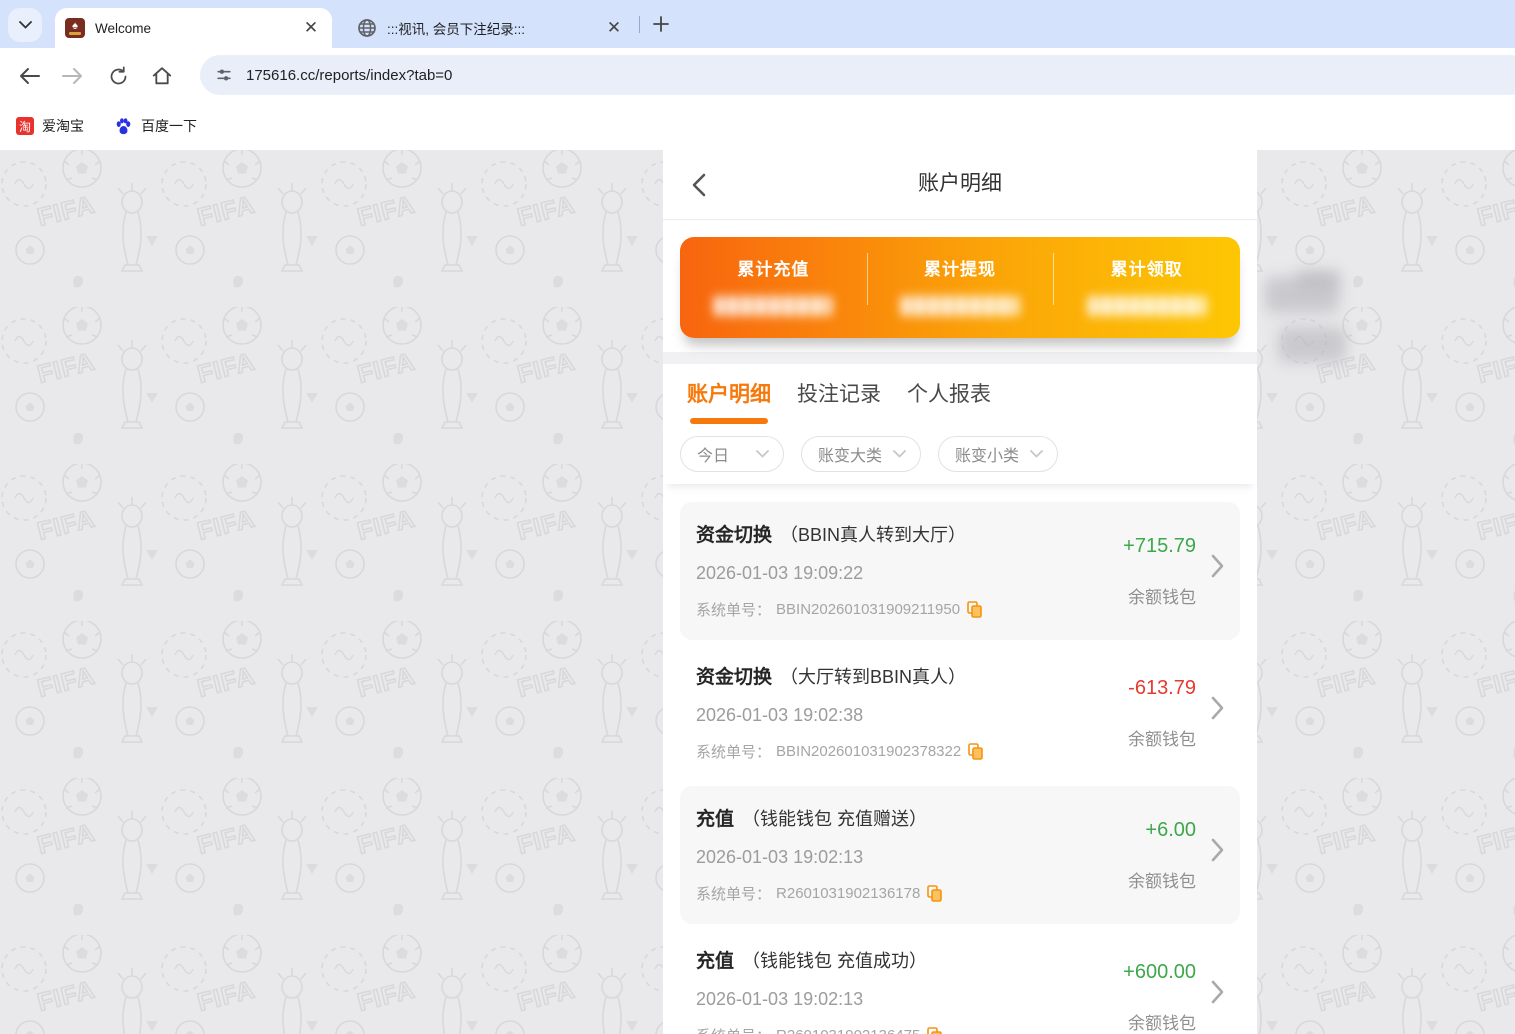 Image resolution: width=1515 pixels, height=1034 pixels. Describe the element at coordinates (850, 456) in the screenshot. I see `filter-label: 账变大类` at that location.